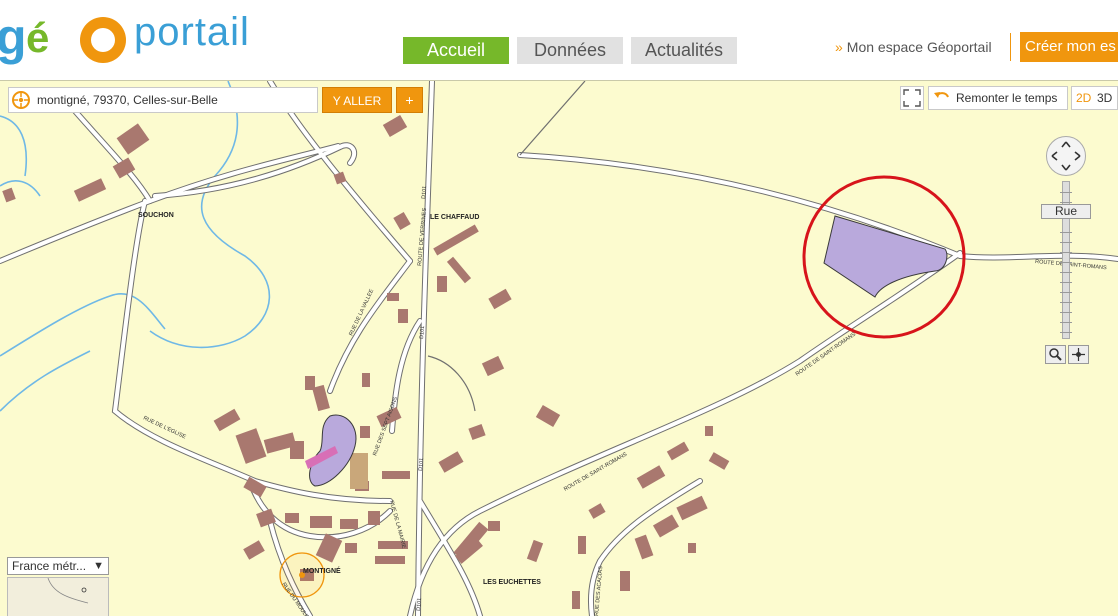 This screenshot has height=616, width=1118. I want to click on mode-2d-button: 2D, so click(1083, 98).